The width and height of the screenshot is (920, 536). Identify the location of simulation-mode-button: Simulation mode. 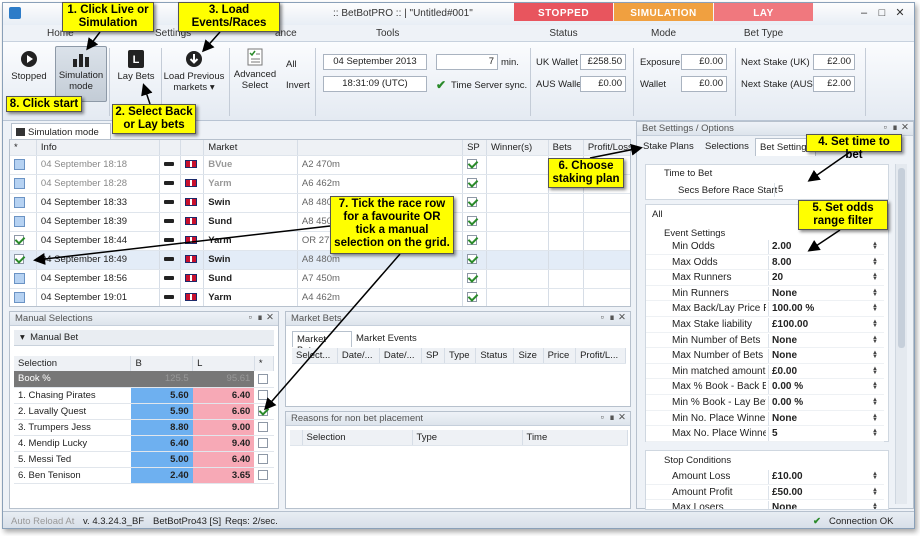
(81, 74).